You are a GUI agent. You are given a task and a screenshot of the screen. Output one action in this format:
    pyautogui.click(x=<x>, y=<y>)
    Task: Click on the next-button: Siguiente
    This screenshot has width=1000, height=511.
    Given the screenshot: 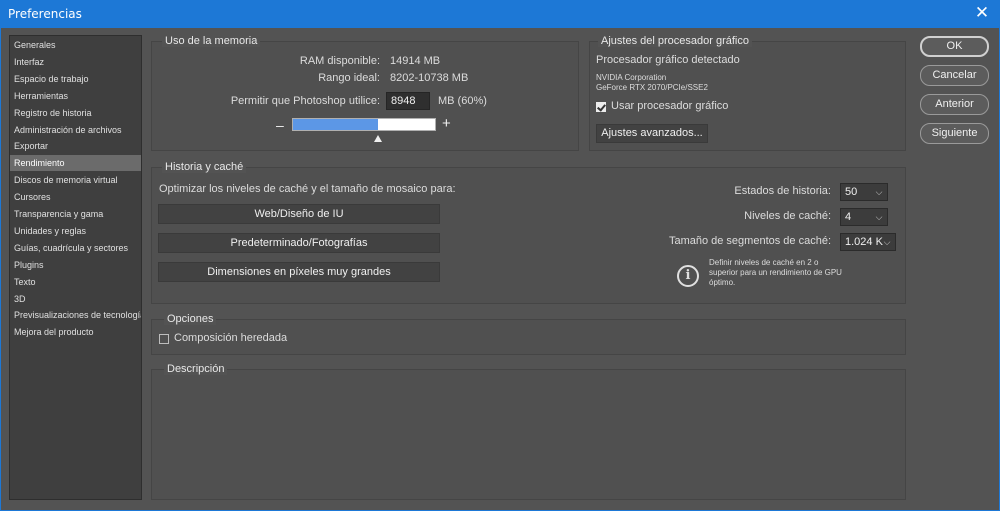 What is the action you would take?
    pyautogui.click(x=954, y=133)
    